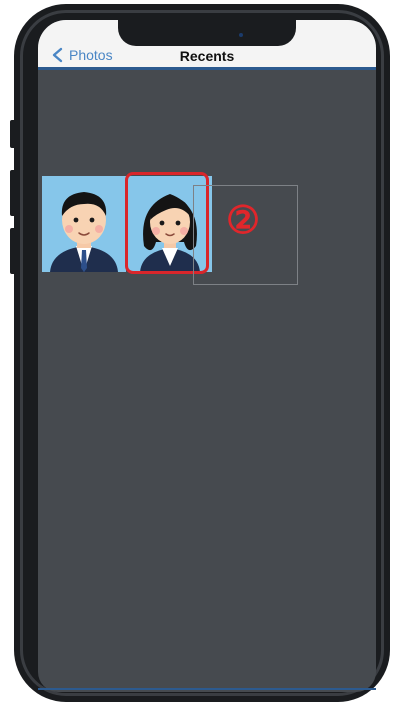 The image size is (395, 706). Describe the element at coordinates (241, 35) in the screenshot. I see `front-camera` at that location.